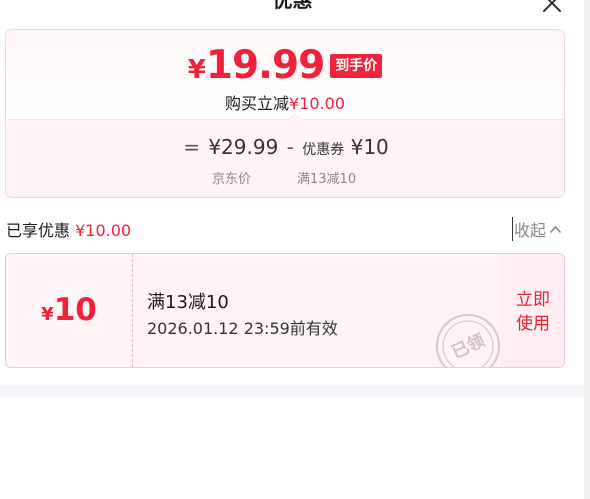 Image resolution: width=590 pixels, height=499 pixels. I want to click on close-button, so click(552, 7).